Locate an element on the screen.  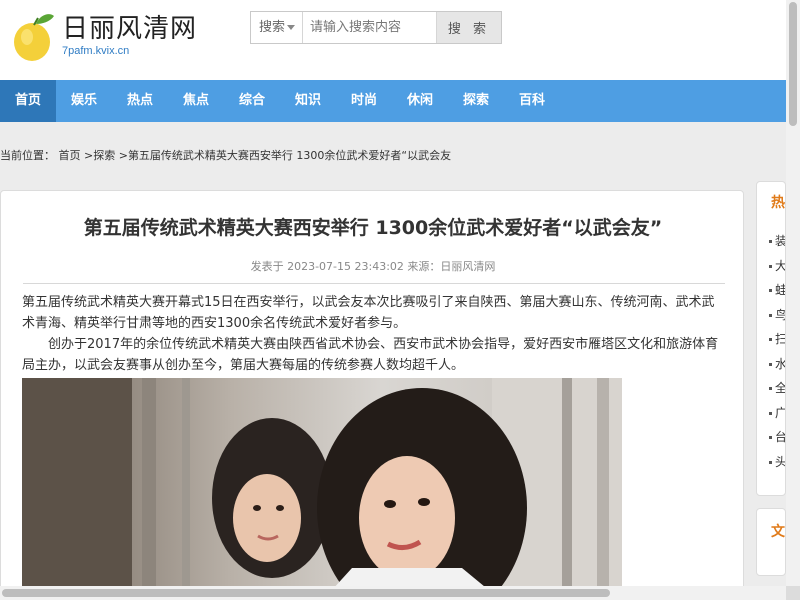
sidebar-article-heading: 文 is located at coordinates (778, 532).